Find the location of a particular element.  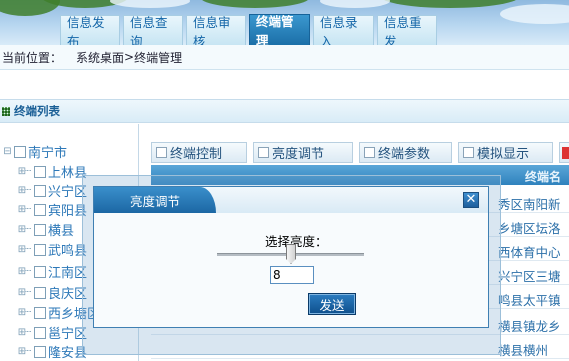

tree-node: ⊞┈ 良庆区 is located at coordinates (50, 292).